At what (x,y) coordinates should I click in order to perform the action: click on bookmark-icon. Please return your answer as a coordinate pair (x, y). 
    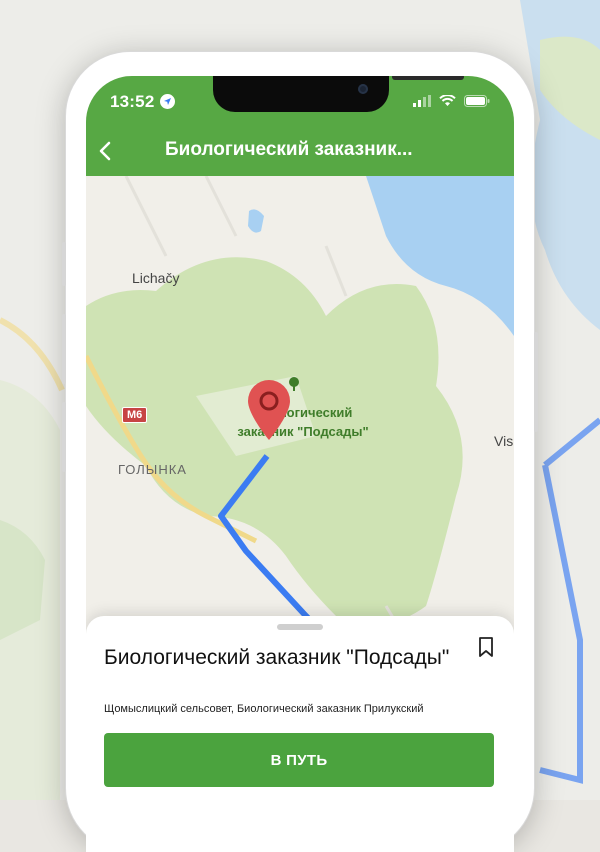
    Looking at the image, I should click on (486, 647).